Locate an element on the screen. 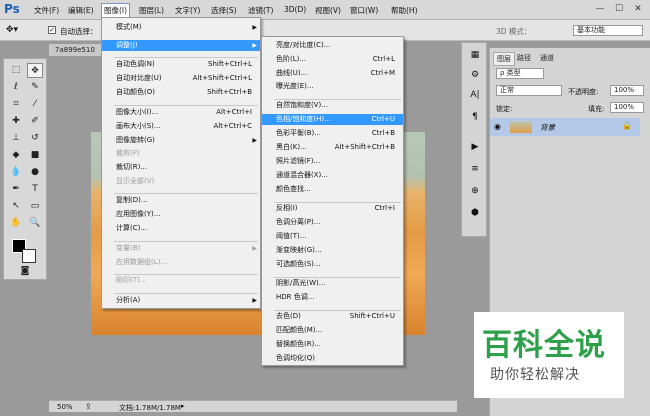  image-menu-item: 图像旋转(G) ▶ is located at coordinates (181, 140).